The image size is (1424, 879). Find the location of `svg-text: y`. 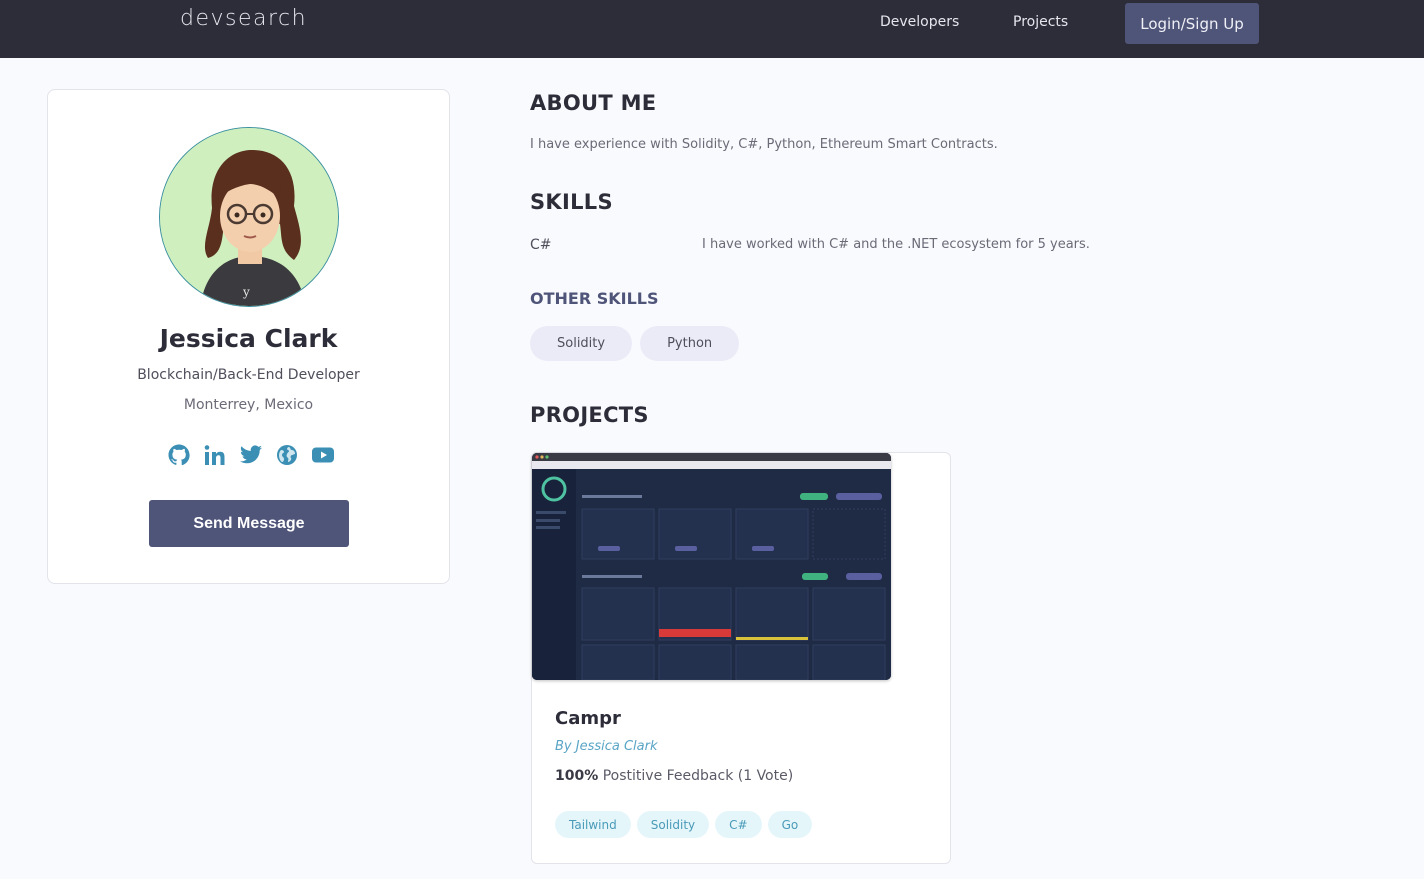

svg-text: y is located at coordinates (246, 292).